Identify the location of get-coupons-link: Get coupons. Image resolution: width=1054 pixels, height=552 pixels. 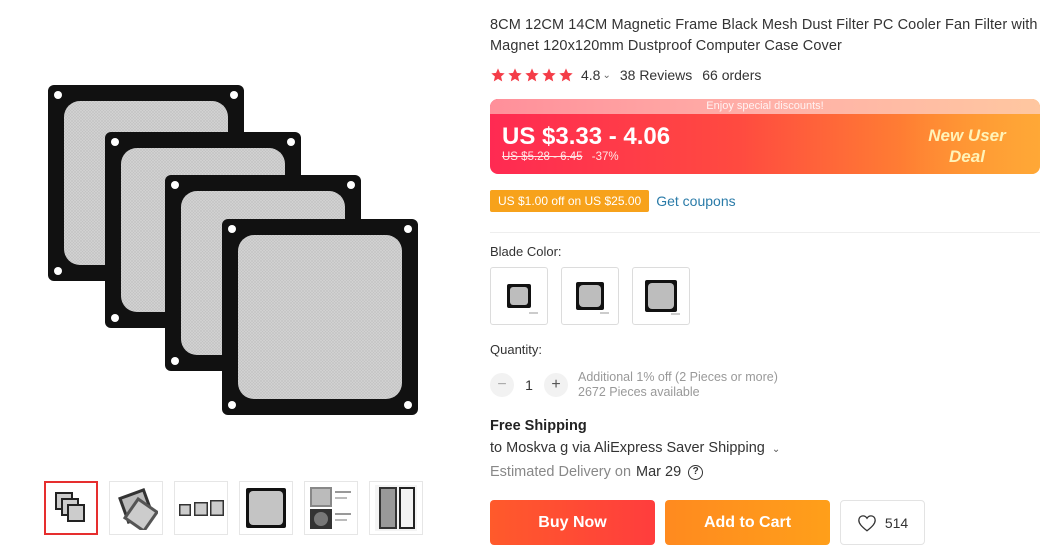
(695, 201).